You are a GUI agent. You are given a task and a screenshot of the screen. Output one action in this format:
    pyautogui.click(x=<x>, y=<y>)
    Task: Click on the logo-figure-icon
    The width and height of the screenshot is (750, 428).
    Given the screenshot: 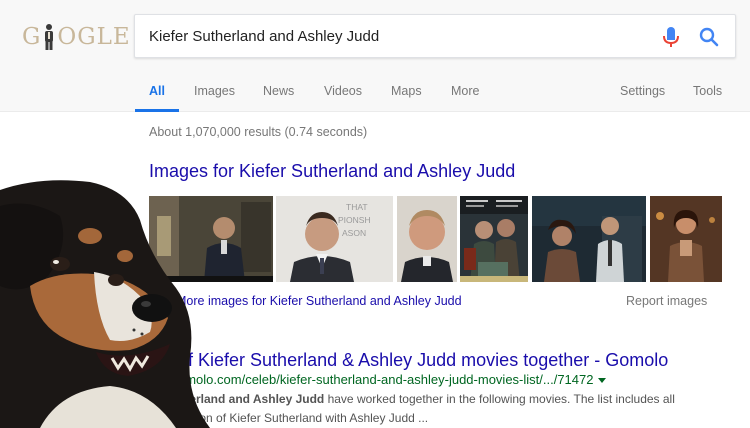 What is the action you would take?
    pyautogui.click(x=49, y=37)
    